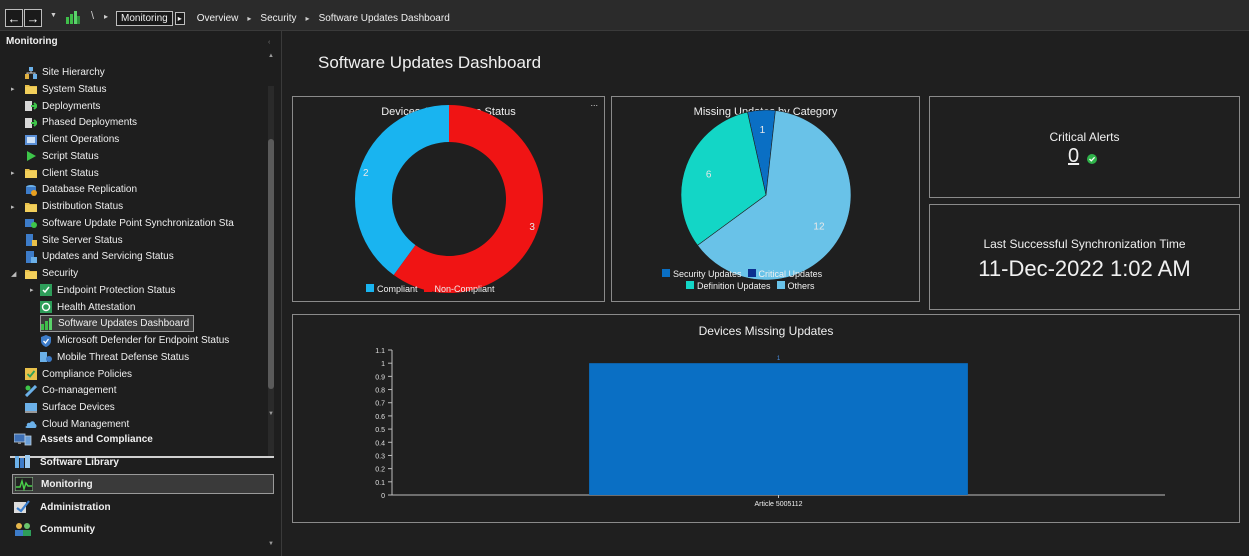  I want to click on tree-scrollbar-thumb, so click(271, 264).